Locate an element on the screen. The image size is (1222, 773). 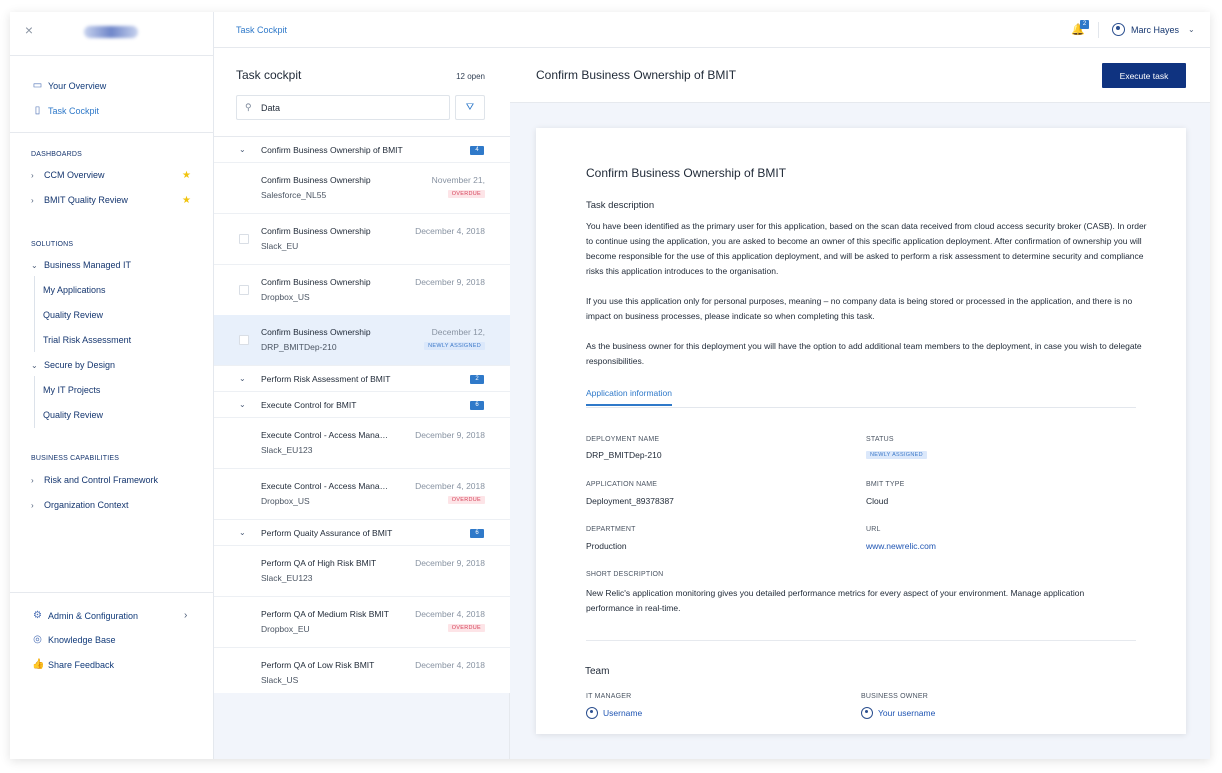
field-label: APPLICATION NAME is located at coordinates (622, 484).